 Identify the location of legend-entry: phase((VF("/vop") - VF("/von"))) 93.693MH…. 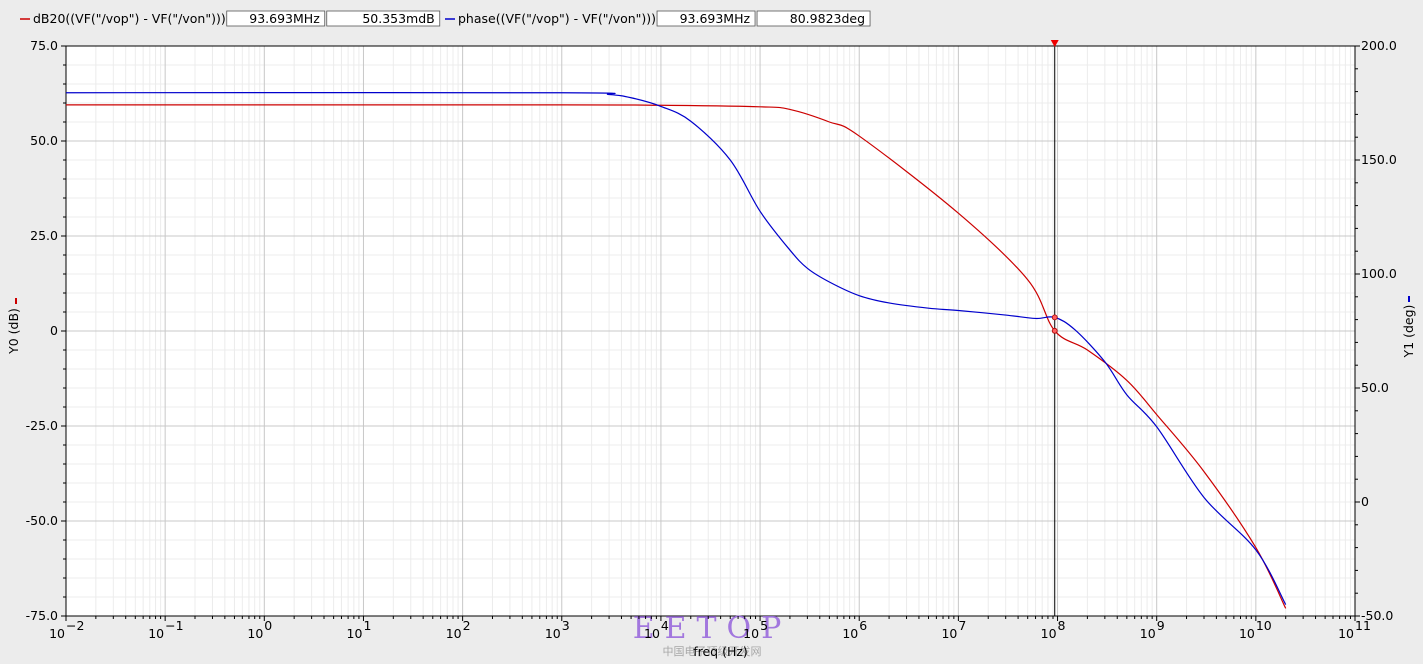
(658, 18).